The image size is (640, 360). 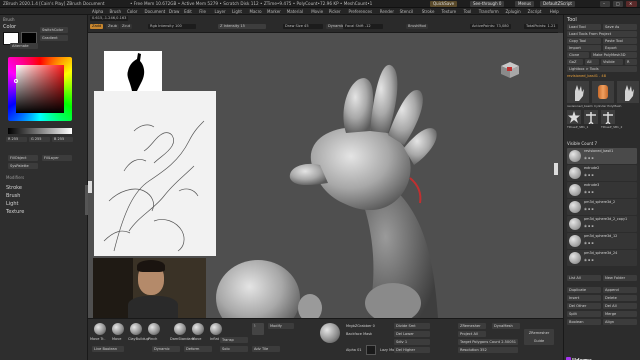 I want to click on menu-stroke: Stroke, so click(x=428, y=11).